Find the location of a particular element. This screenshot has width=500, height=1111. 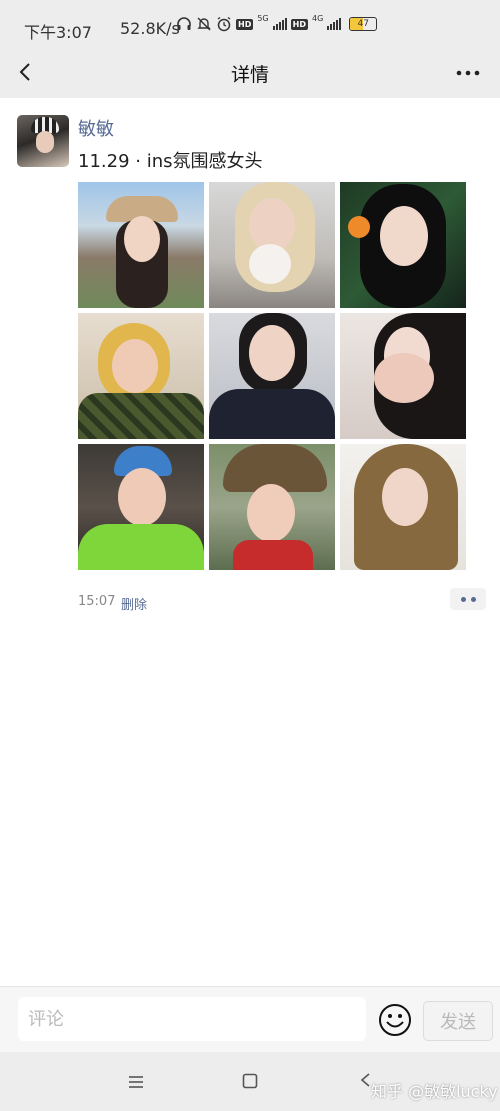

nav-bar: 详情 is located at coordinates (250, 73).